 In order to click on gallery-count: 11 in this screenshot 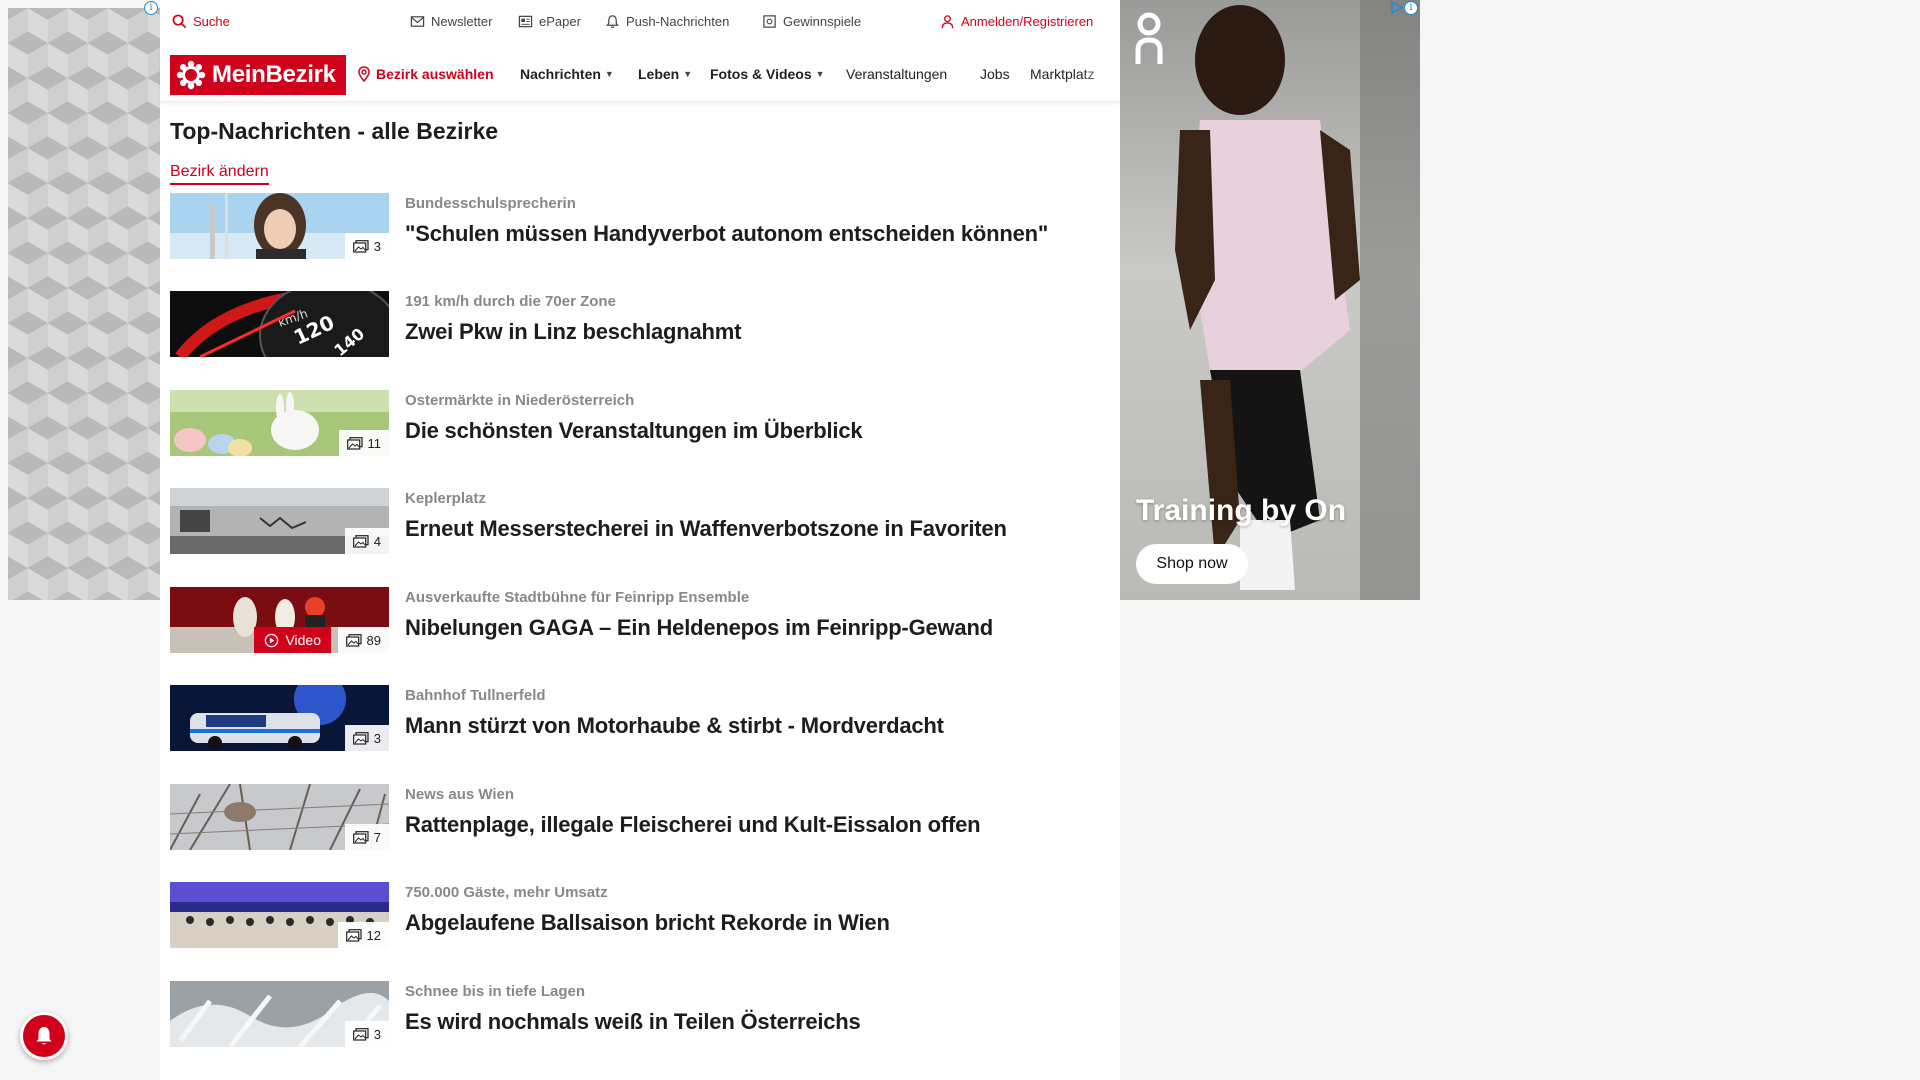, I will do `click(374, 443)`.